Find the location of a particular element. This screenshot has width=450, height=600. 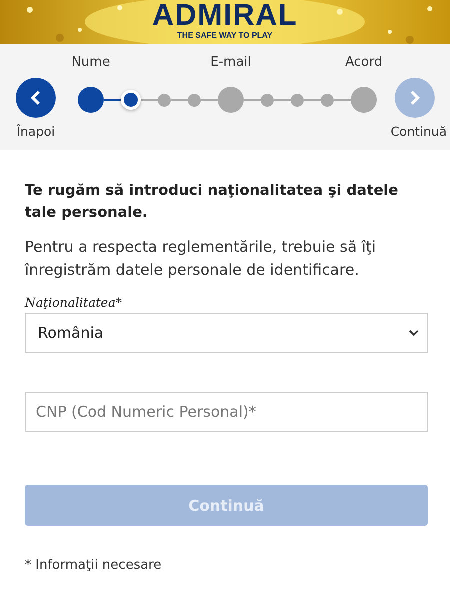

step-label: Acord is located at coordinates (364, 62).